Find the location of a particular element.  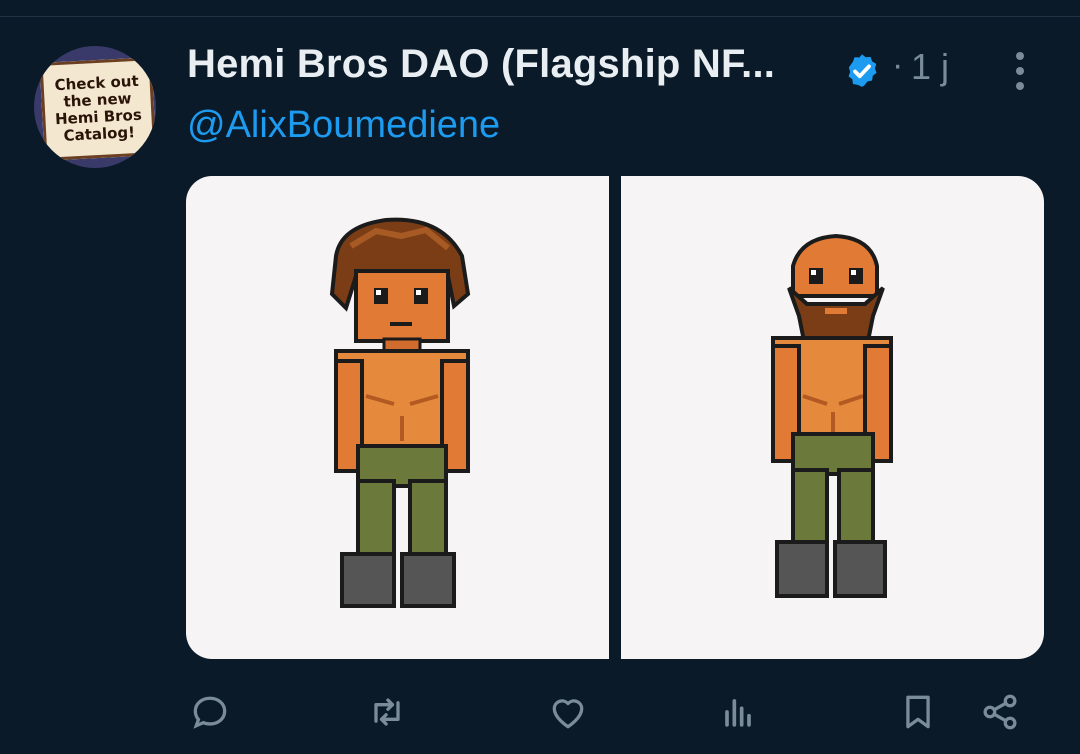

reply-button is located at coordinates (210, 712).